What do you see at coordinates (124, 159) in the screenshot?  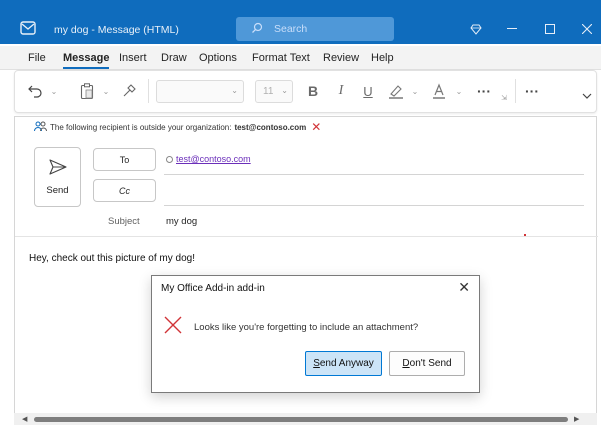 I see `to-button: To` at bounding box center [124, 159].